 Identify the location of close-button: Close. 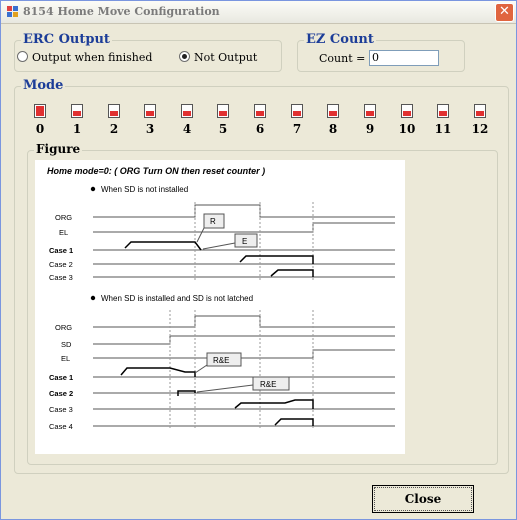
(423, 499).